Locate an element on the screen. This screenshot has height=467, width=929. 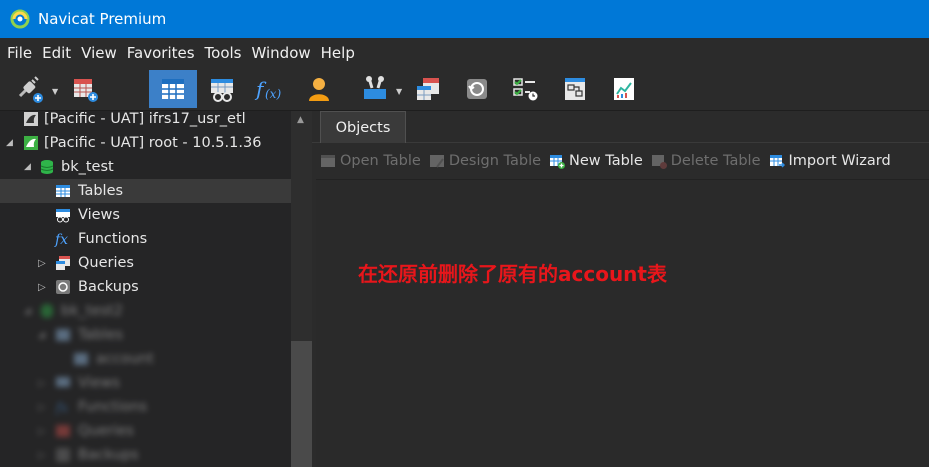
open-table-label: Open Table is located at coordinates (380, 161).